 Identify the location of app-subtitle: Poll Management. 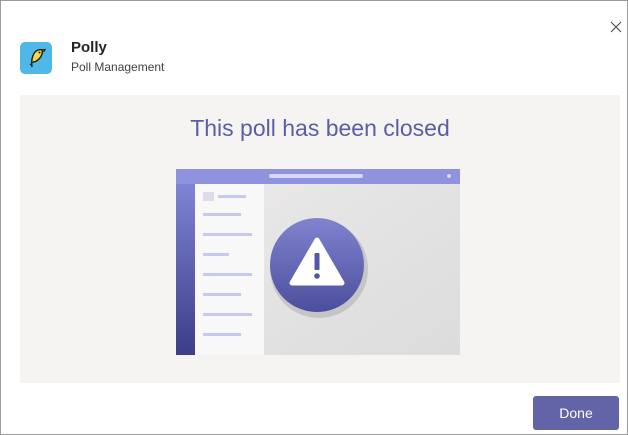
(118, 67).